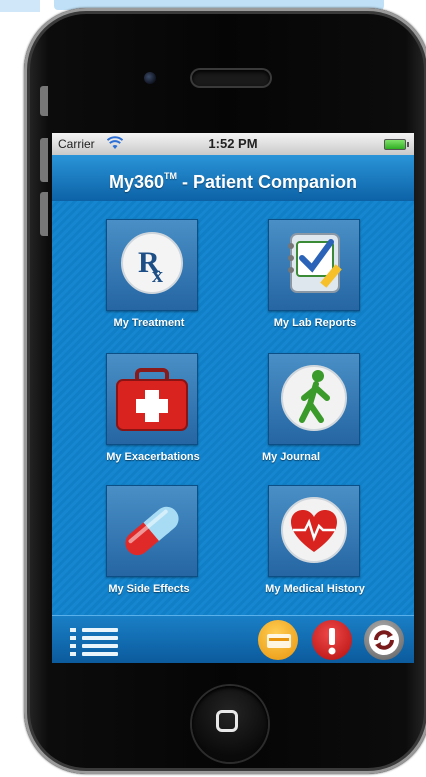  What do you see at coordinates (44, 101) in the screenshot?
I see `mute-switch` at bounding box center [44, 101].